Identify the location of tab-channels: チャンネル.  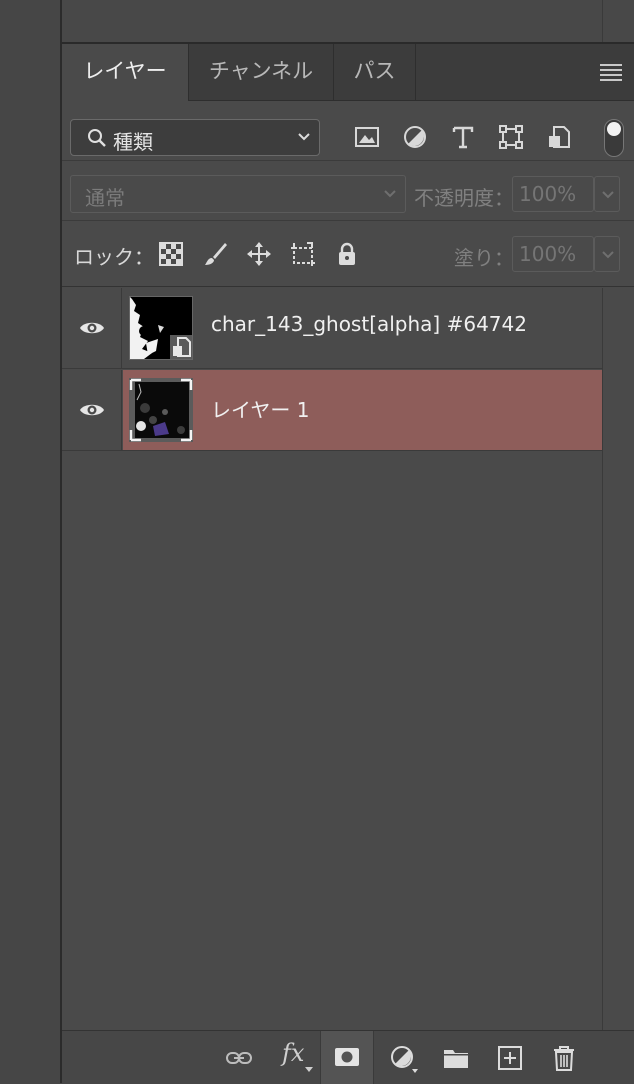
(261, 72).